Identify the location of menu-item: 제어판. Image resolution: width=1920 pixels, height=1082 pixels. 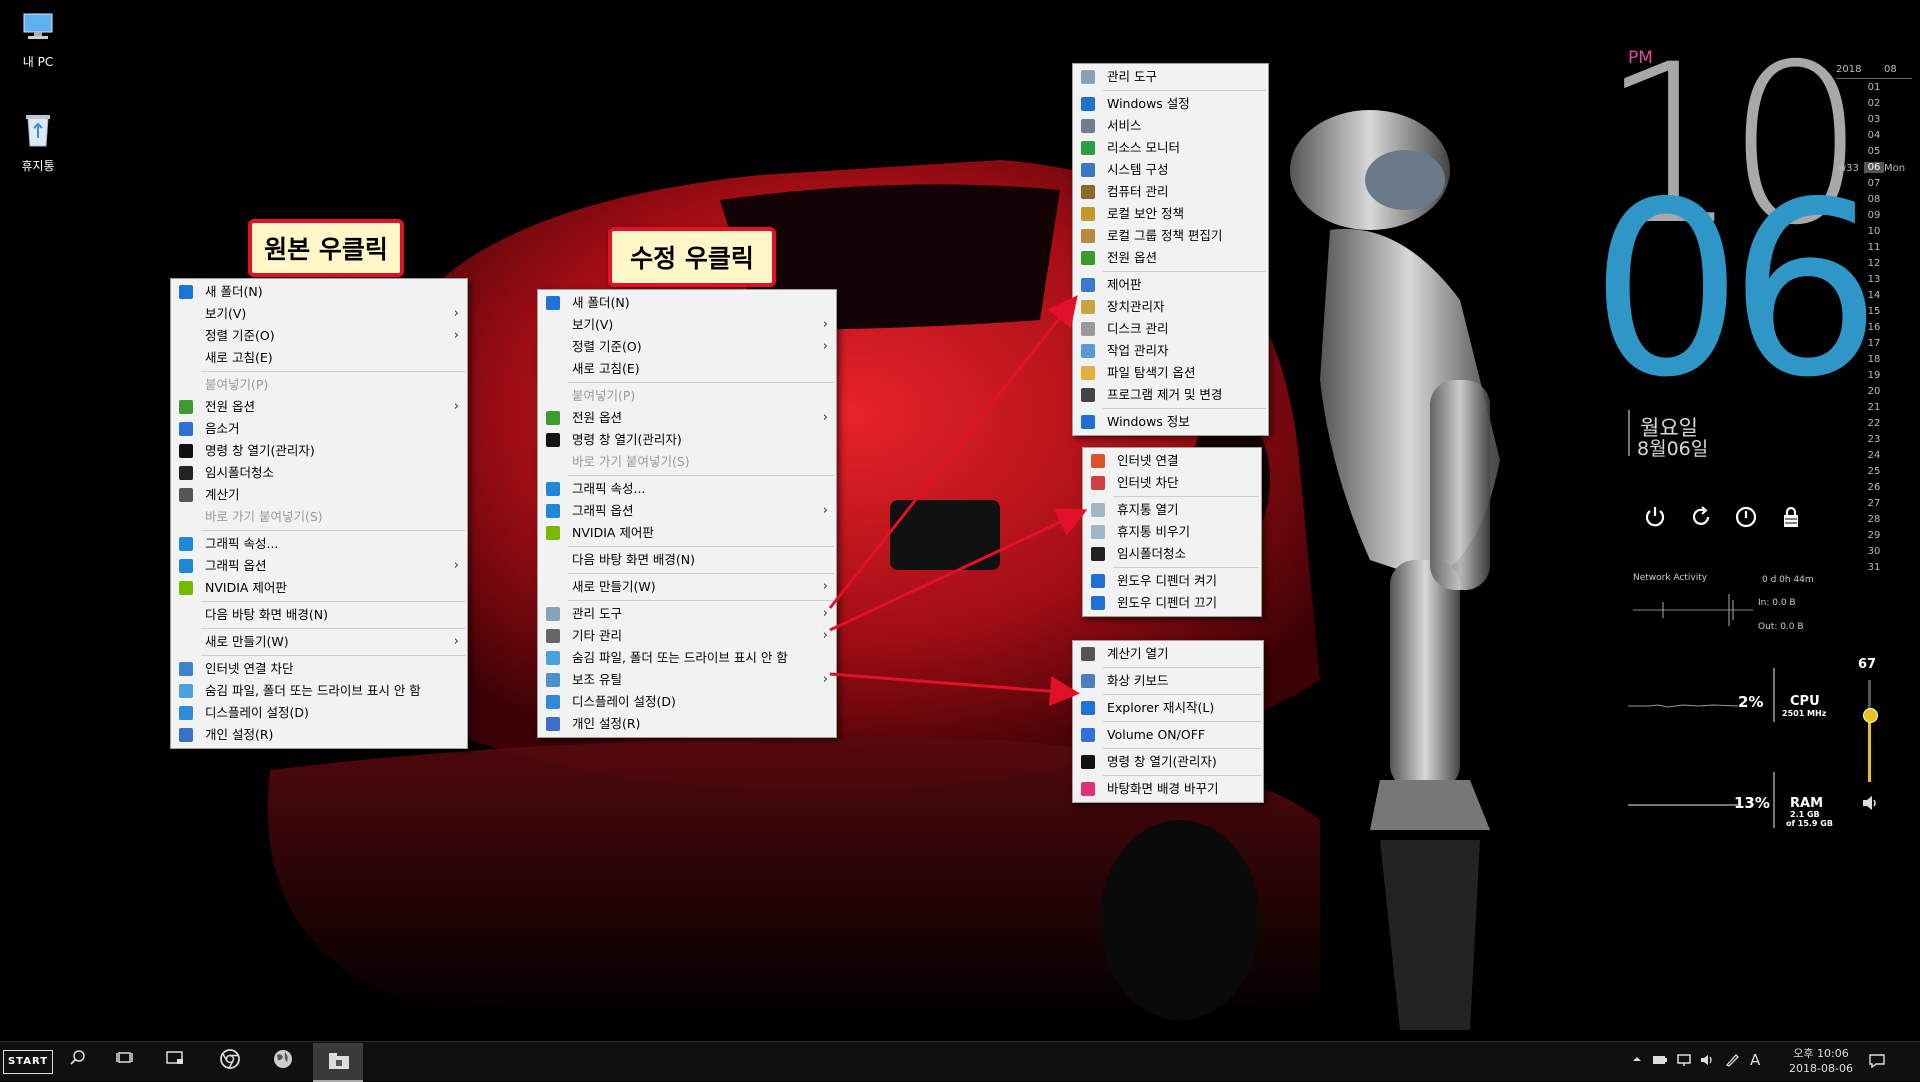
(1170, 285).